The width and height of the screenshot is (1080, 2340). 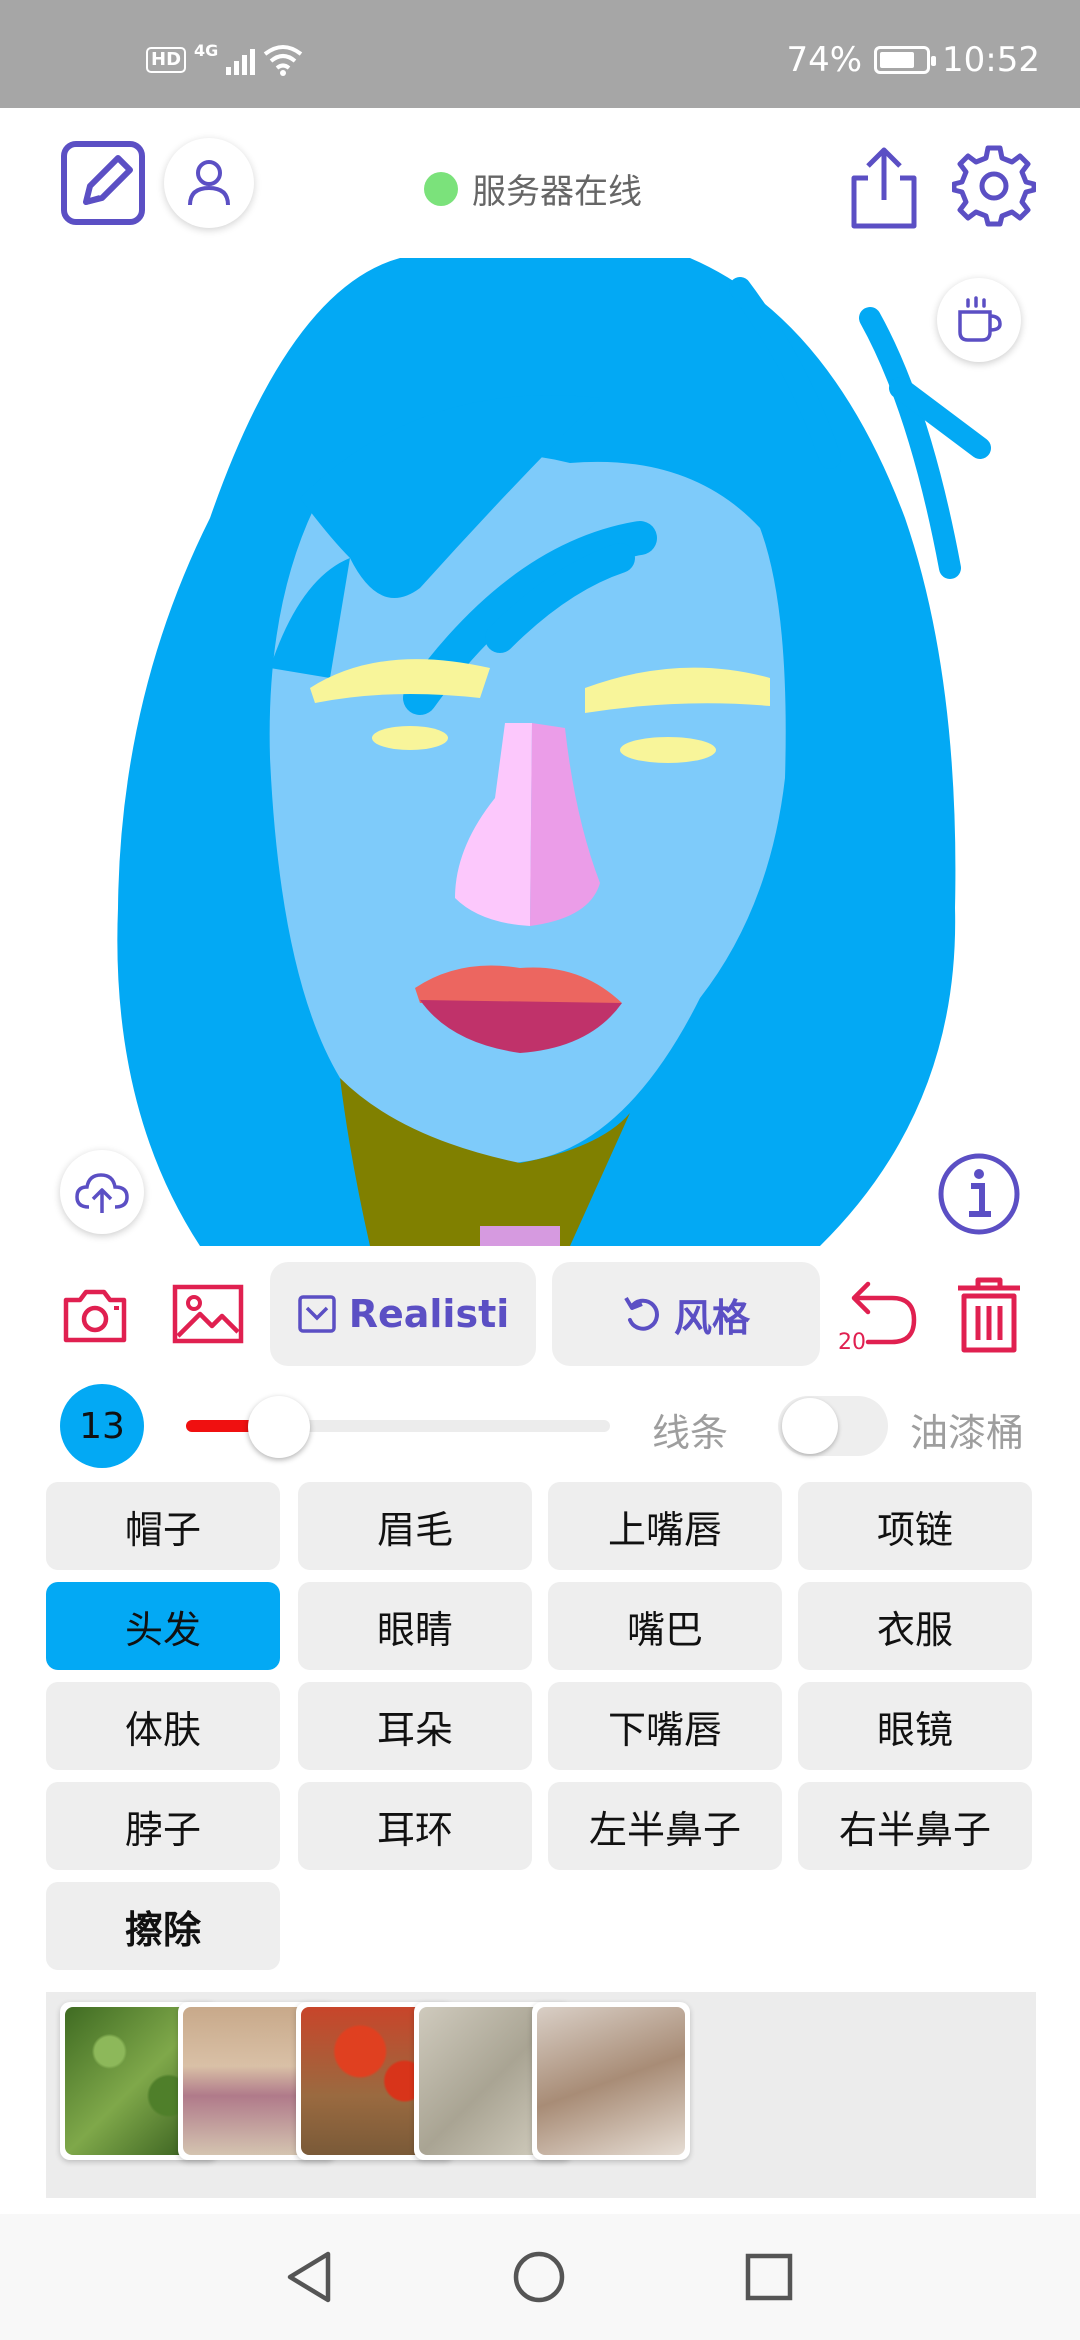 What do you see at coordinates (241, 60) in the screenshot?
I see `signal-icon` at bounding box center [241, 60].